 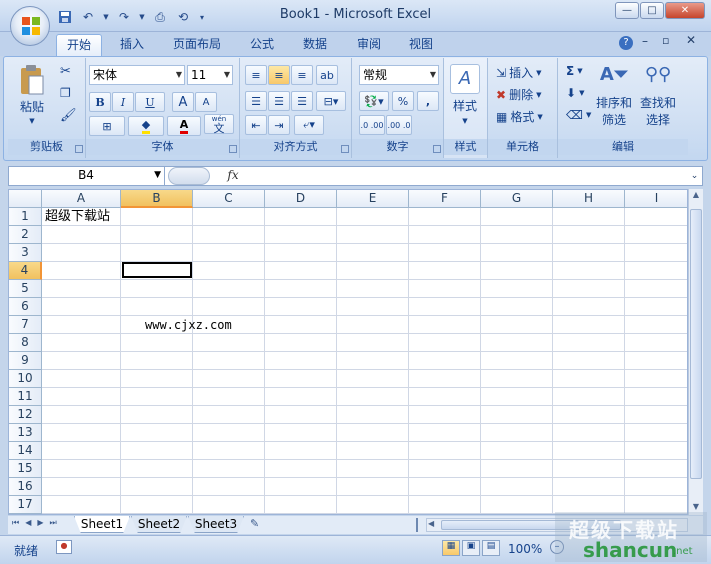 What do you see at coordinates (256, 101) in the screenshot?
I see `align-left-icon: ☰` at bounding box center [256, 101].